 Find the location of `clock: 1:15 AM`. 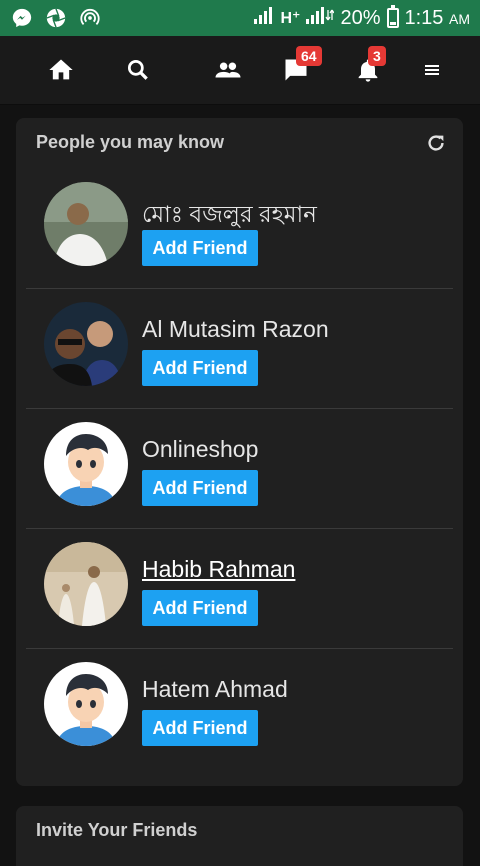

clock: 1:15 AM is located at coordinates (437, 17).